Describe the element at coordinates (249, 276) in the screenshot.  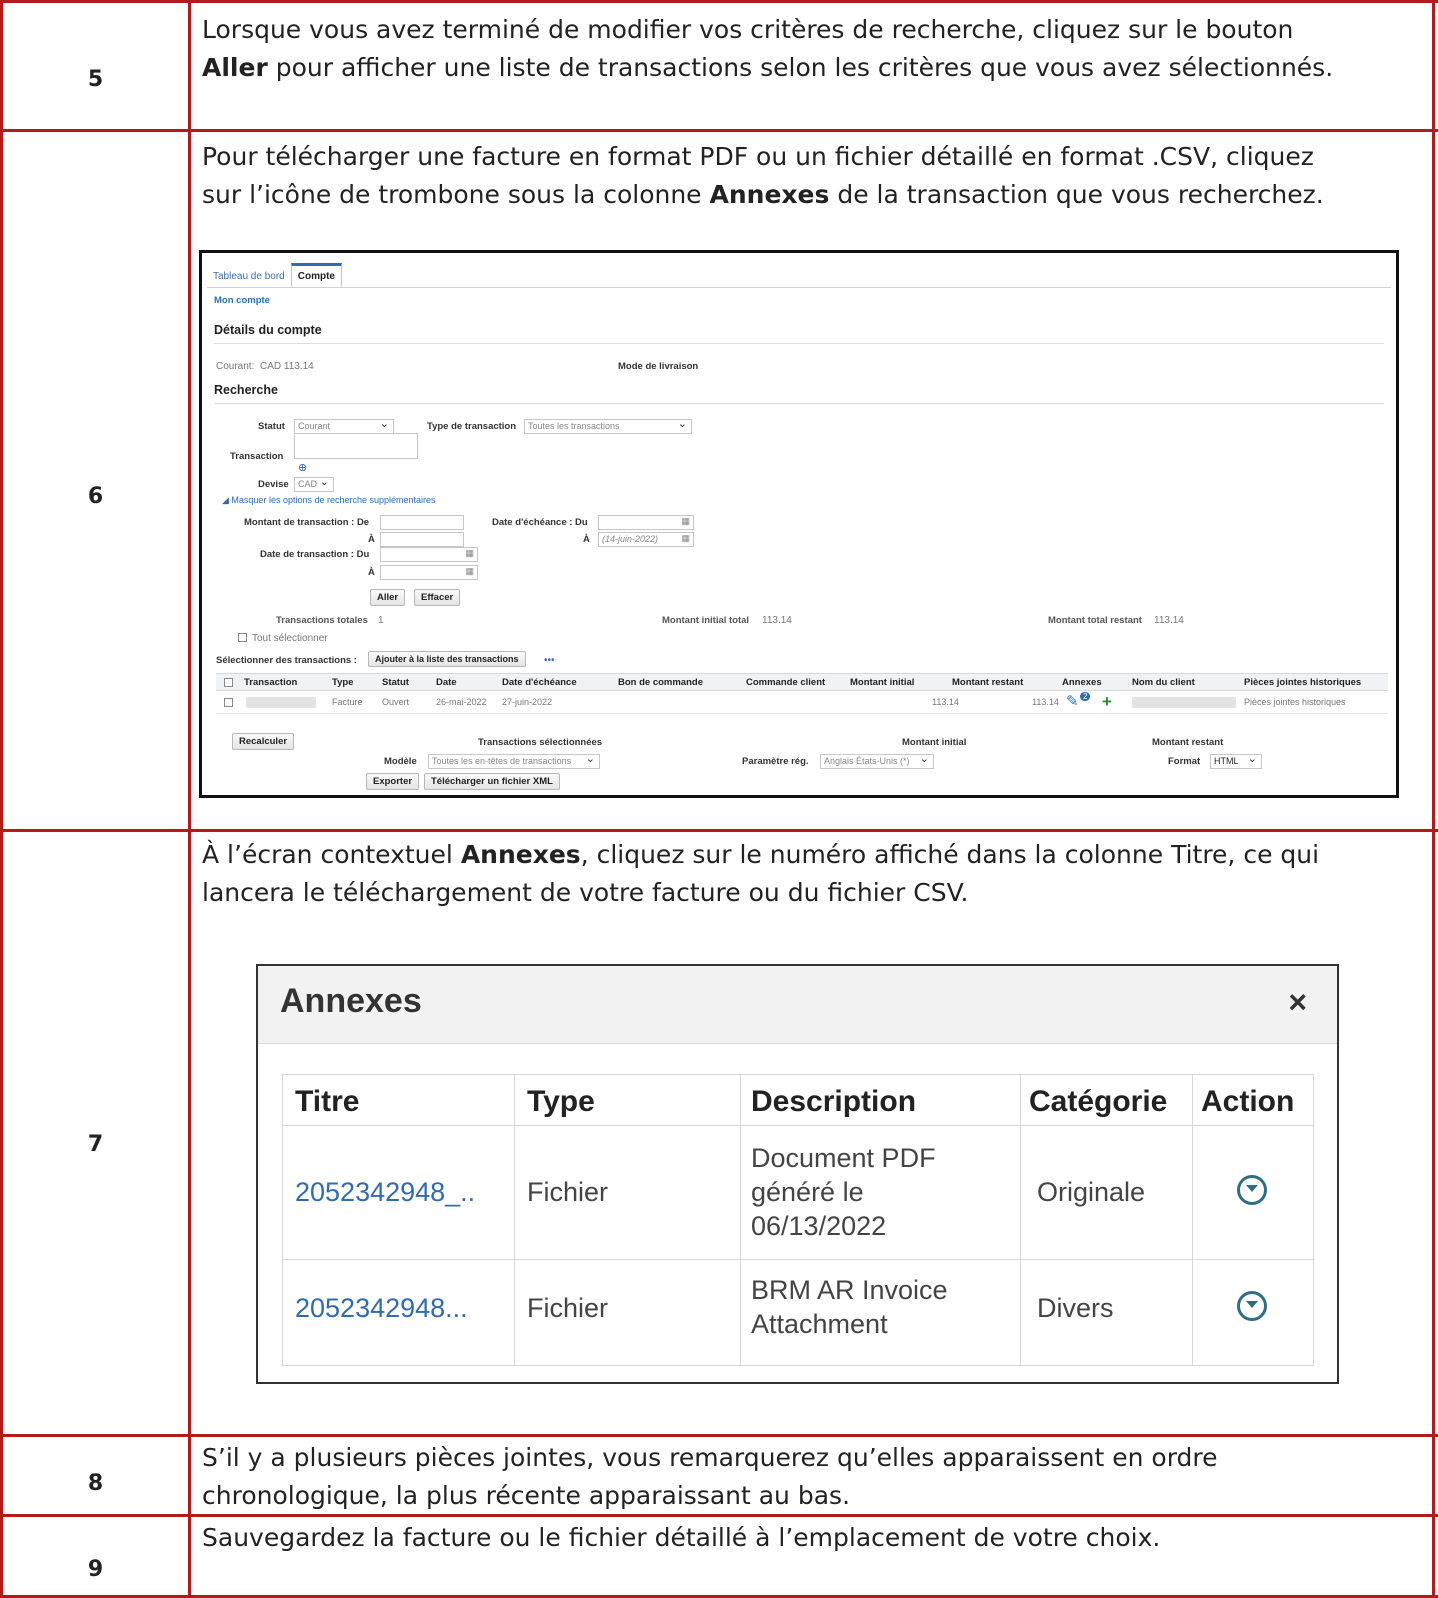
I see `tab-dashboard: Tableau de bord` at that location.